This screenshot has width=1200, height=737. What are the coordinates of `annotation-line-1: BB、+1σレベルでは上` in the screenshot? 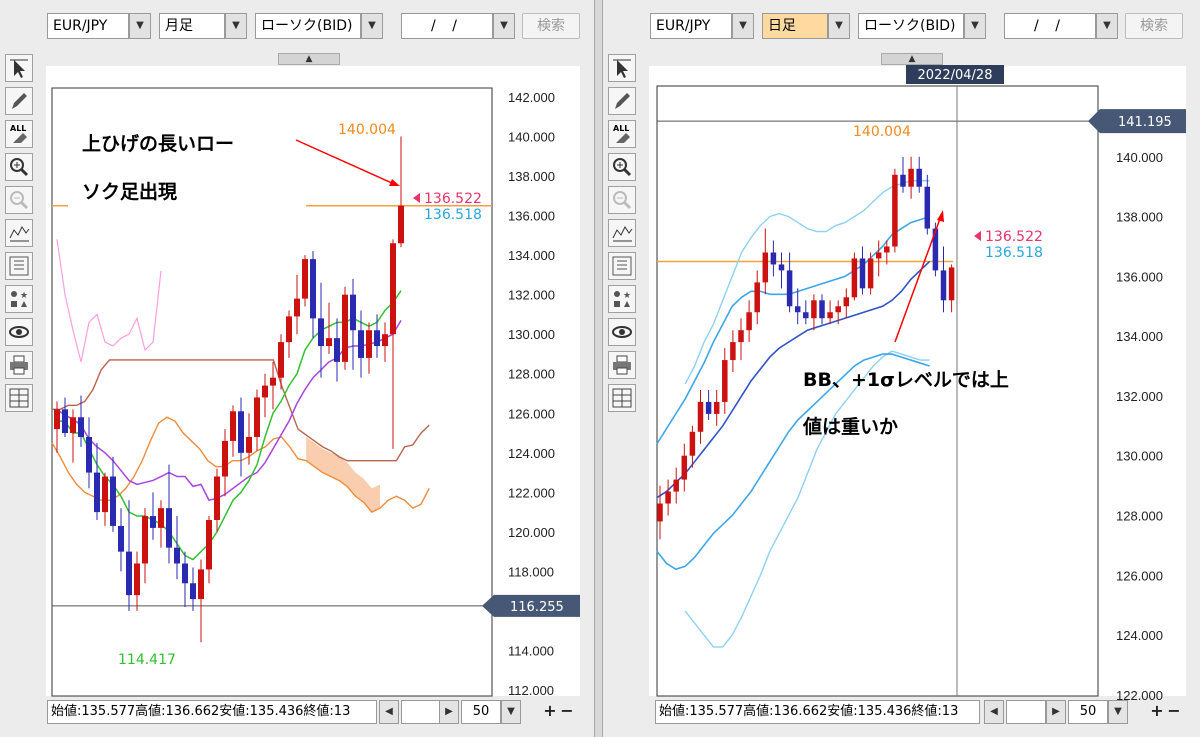 It's located at (906, 380).